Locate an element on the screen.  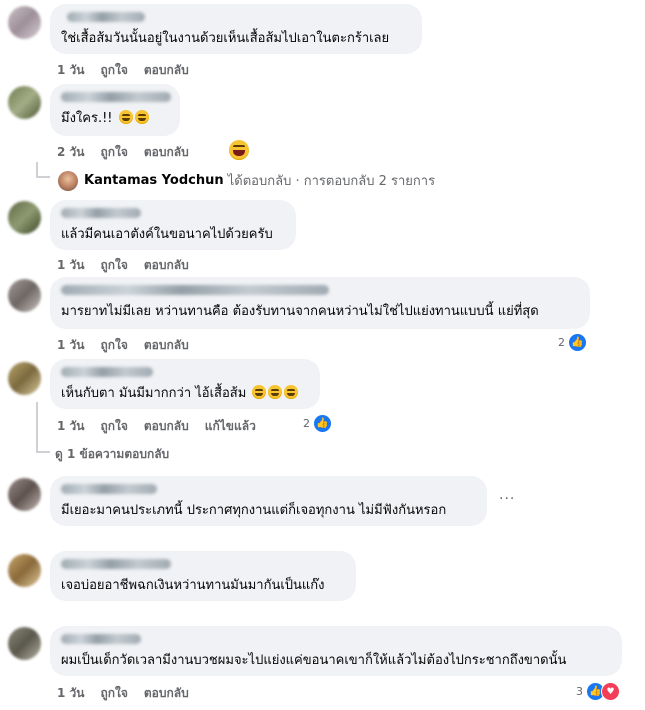
comment-meta: 2 วัน ถูกใจ ตอบกลับ is located at coordinates (131, 152).